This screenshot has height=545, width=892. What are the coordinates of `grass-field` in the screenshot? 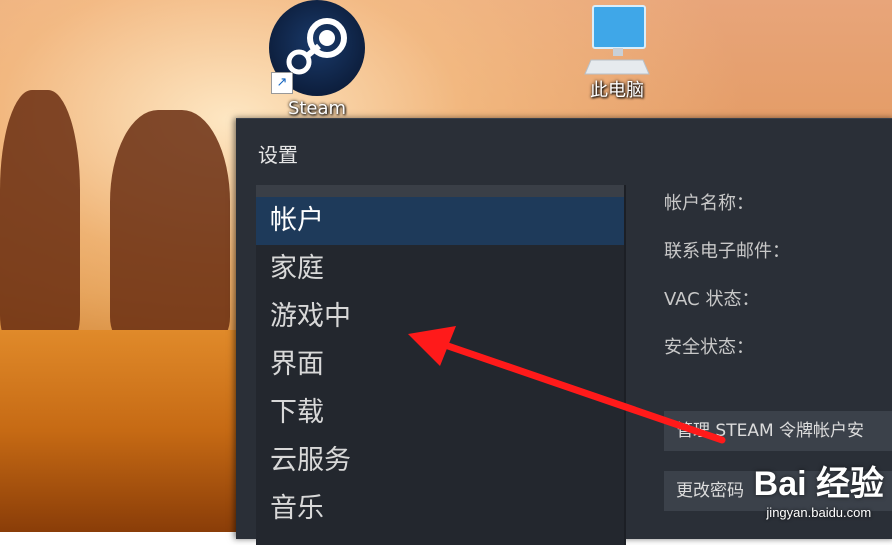 It's located at (120, 431).